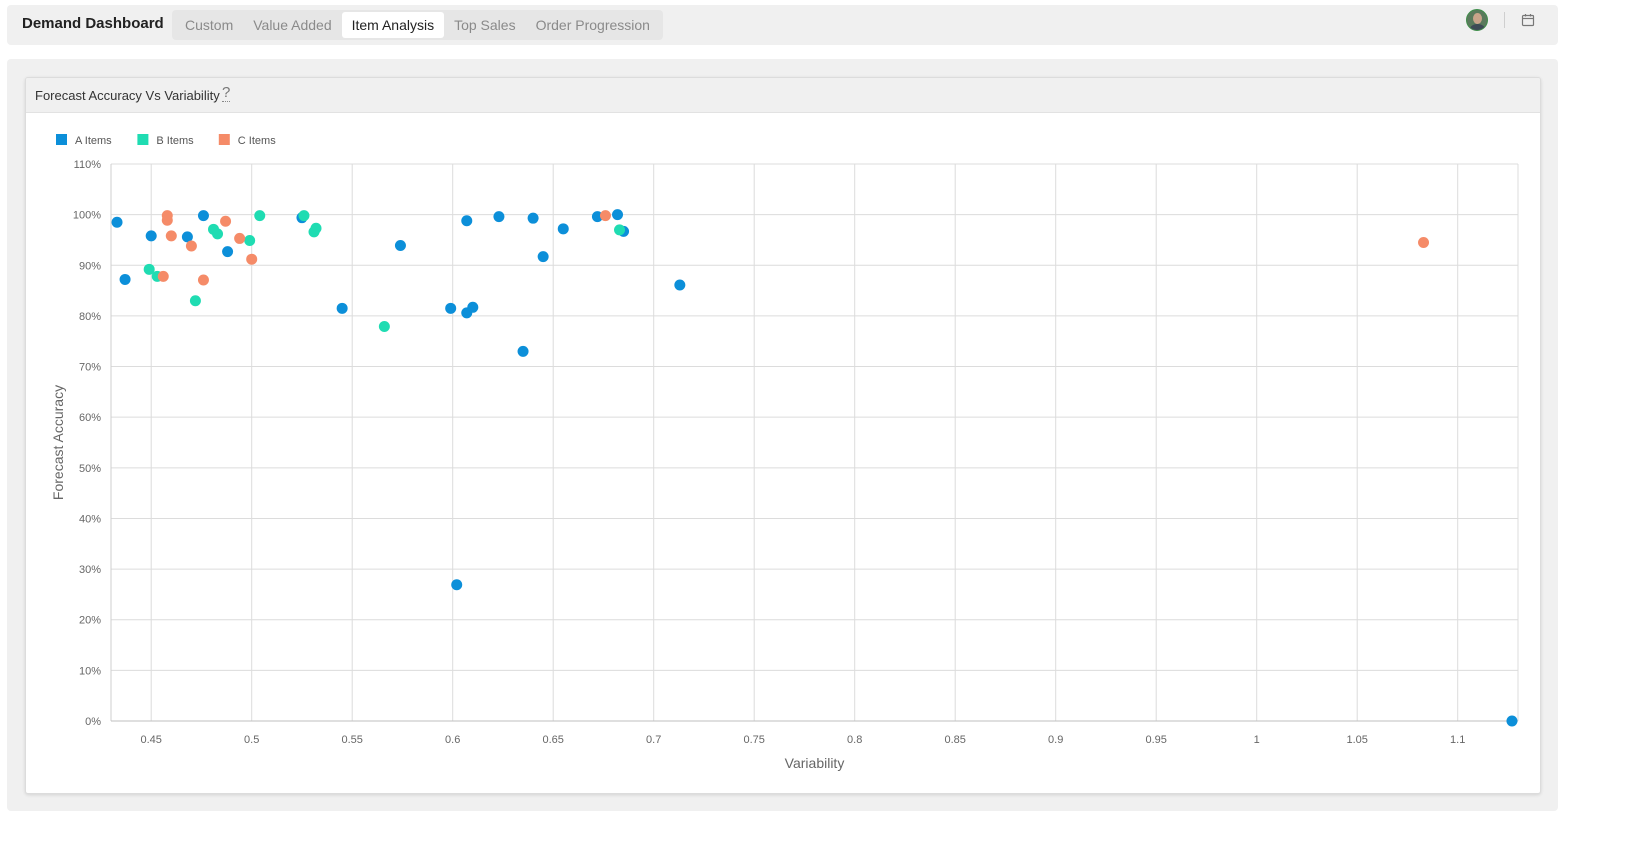  What do you see at coordinates (175, 141) in the screenshot?
I see `legend-label: B Items` at bounding box center [175, 141].